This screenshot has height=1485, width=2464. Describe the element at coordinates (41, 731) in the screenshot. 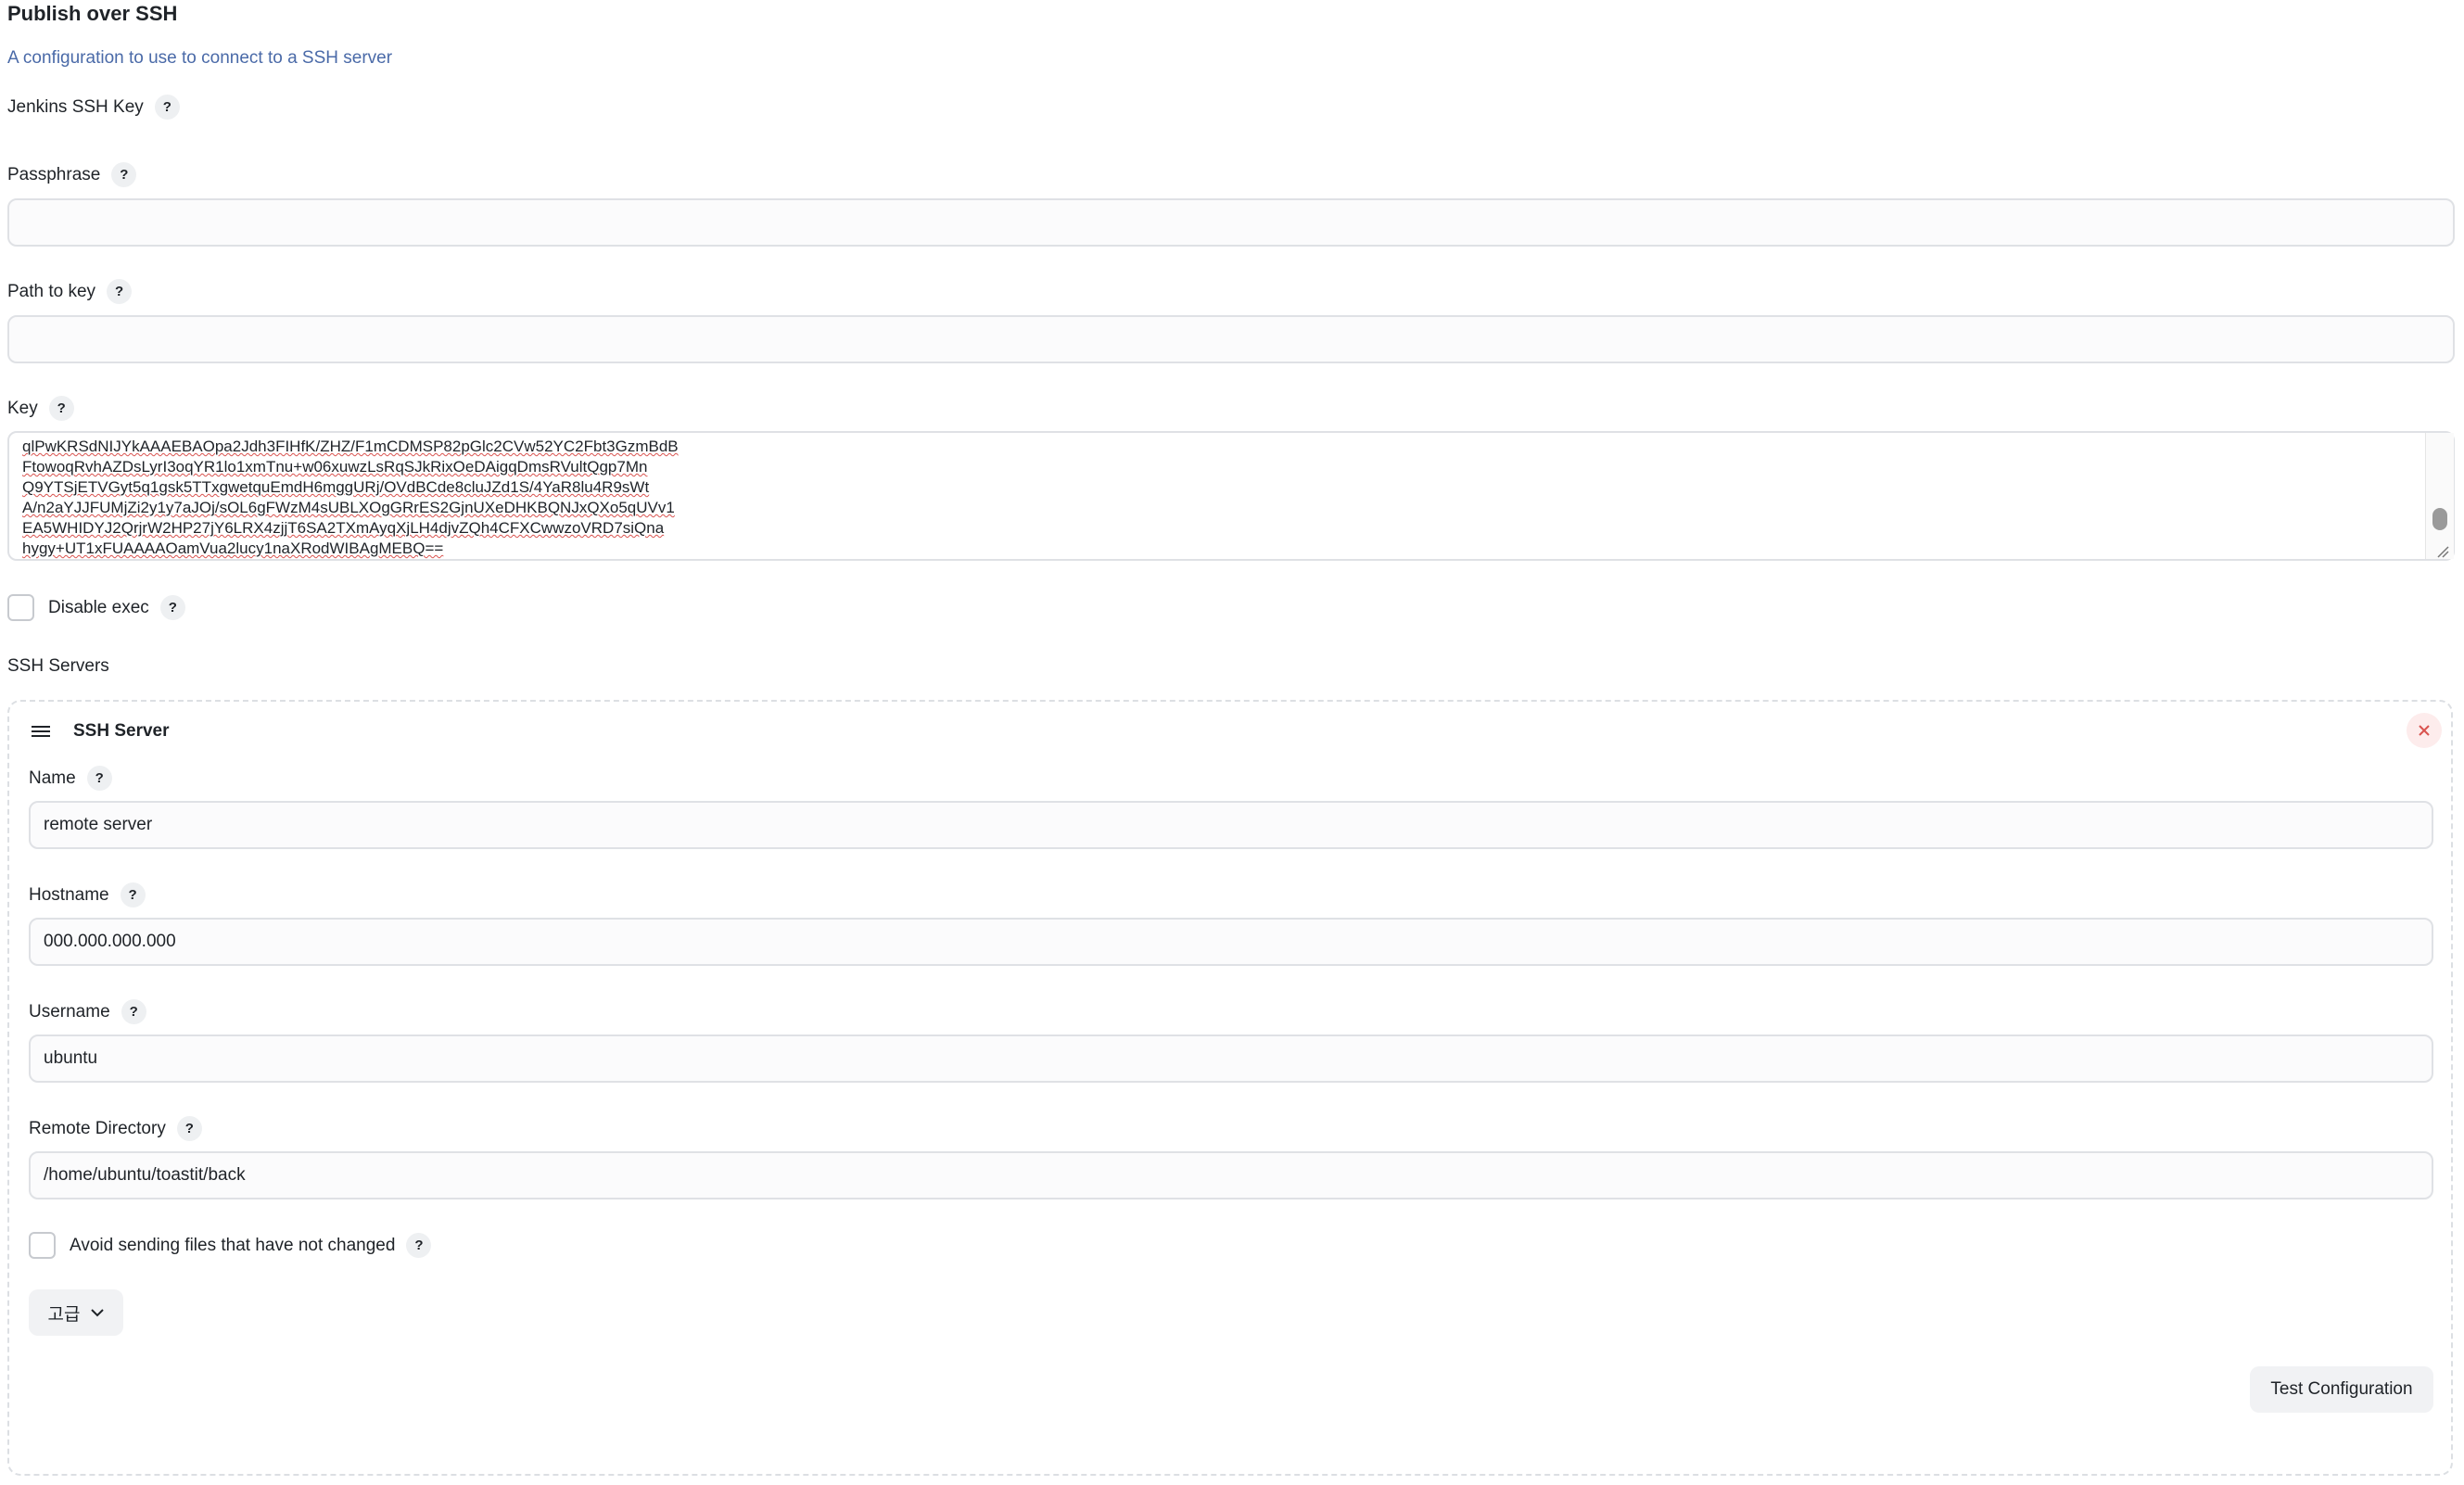

I see `drag-handle-icon` at that location.